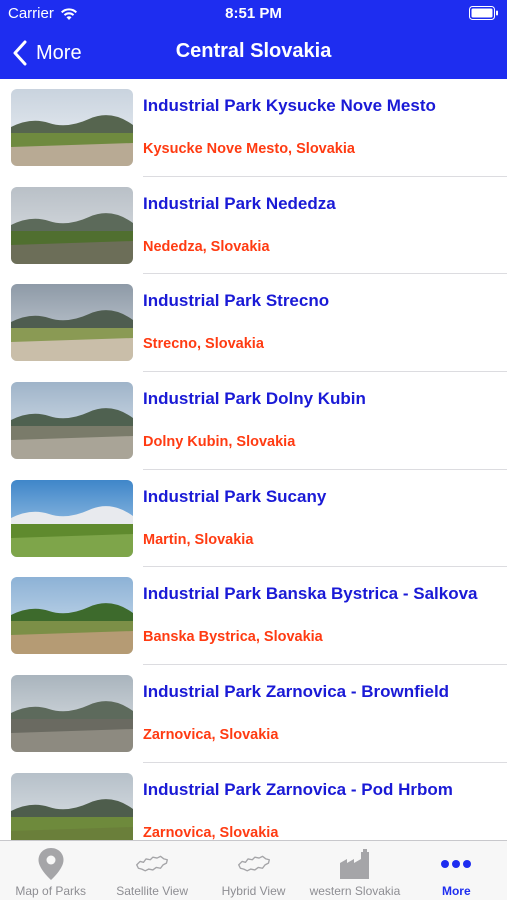 The image size is (507, 900). I want to click on tab-label: western Slovakia, so click(355, 891).